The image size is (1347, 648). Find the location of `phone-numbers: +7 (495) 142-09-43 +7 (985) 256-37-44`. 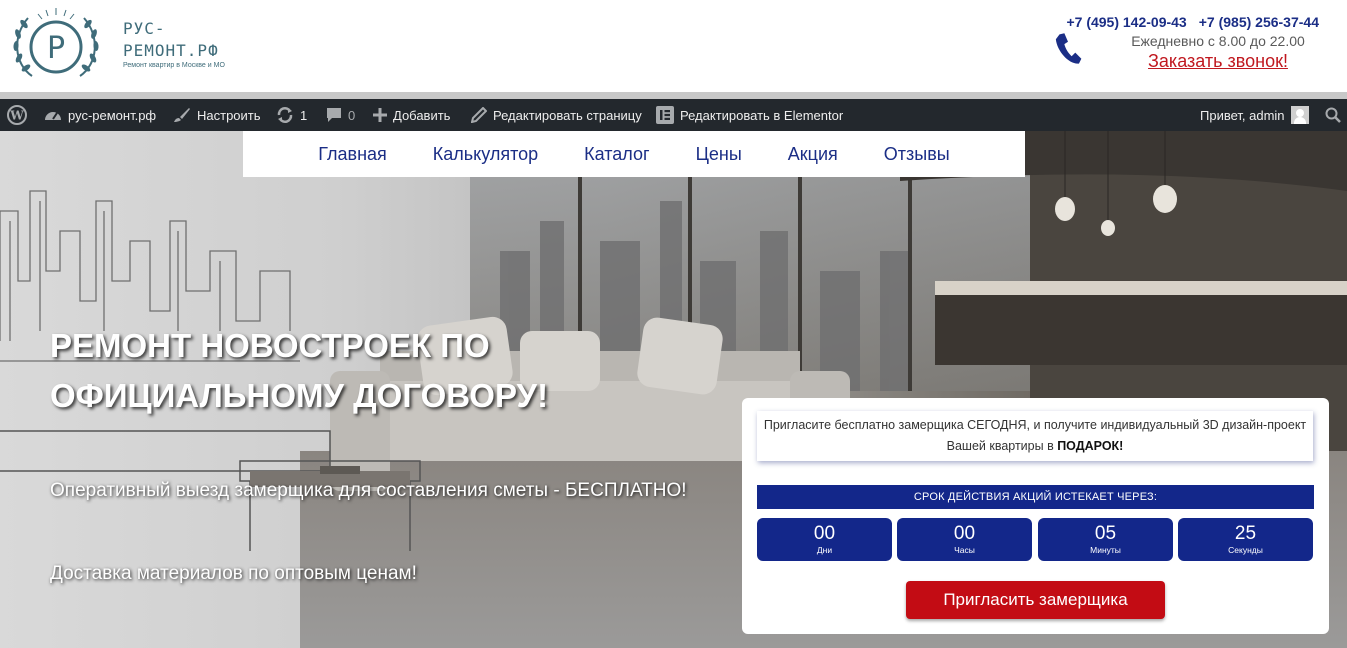

phone-numbers: +7 (495) 142-09-43 +7 (985) 256-37-44 is located at coordinates (1189, 22).